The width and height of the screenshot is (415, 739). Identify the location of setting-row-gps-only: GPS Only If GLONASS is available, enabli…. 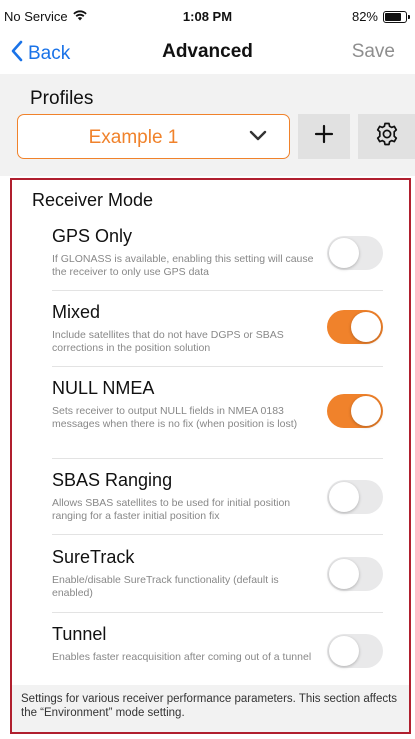
(217, 252).